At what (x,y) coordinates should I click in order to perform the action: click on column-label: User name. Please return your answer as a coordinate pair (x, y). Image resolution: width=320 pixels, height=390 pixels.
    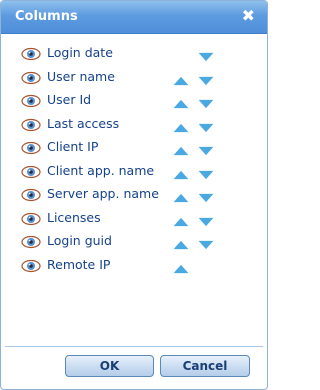
    Looking at the image, I should click on (81, 76).